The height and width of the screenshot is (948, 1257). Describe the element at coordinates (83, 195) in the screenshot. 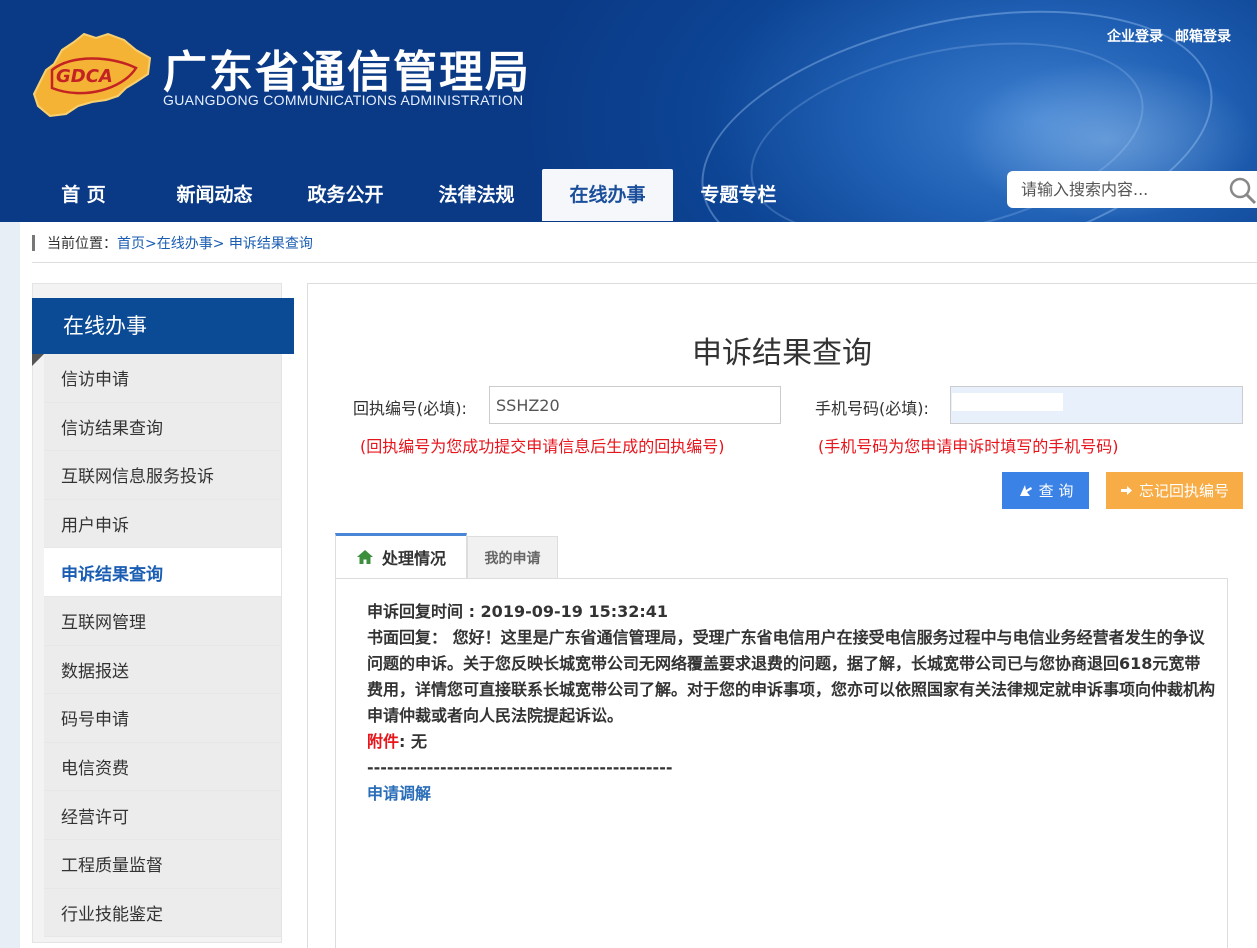

I see `nav-home: 首 页` at that location.